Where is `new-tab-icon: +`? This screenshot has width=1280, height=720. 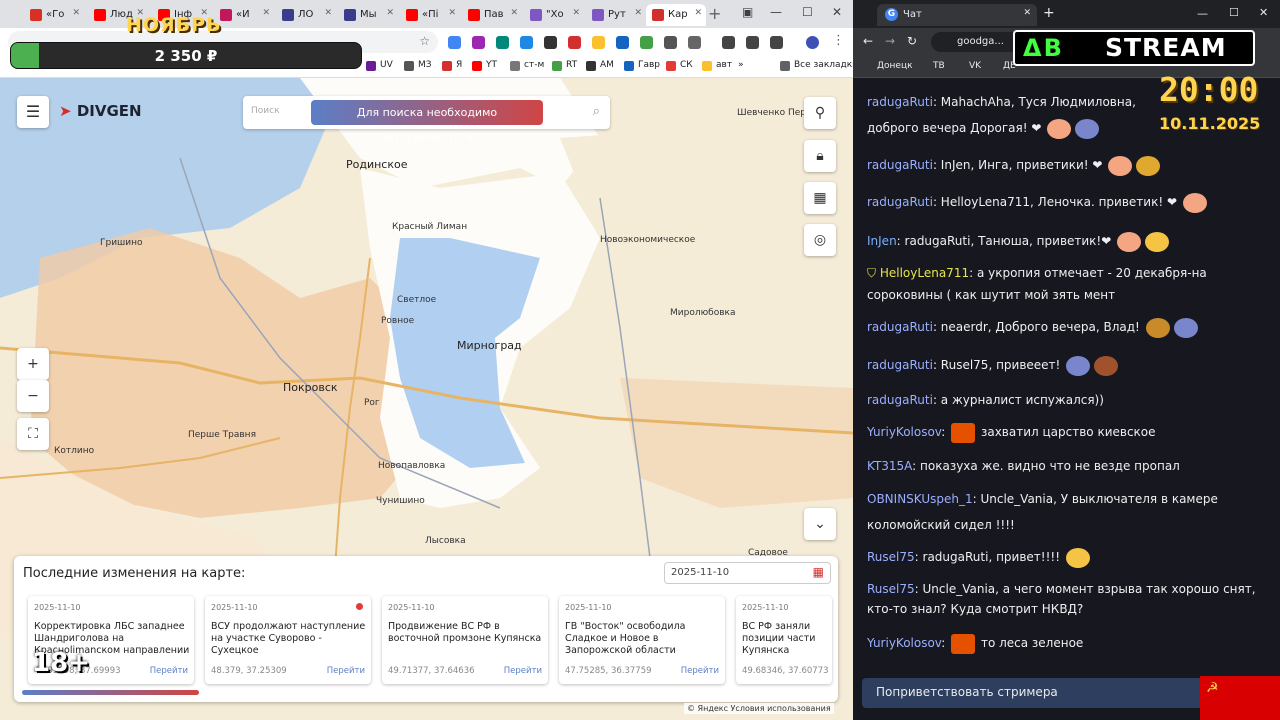 new-tab-icon: + is located at coordinates (714, 13).